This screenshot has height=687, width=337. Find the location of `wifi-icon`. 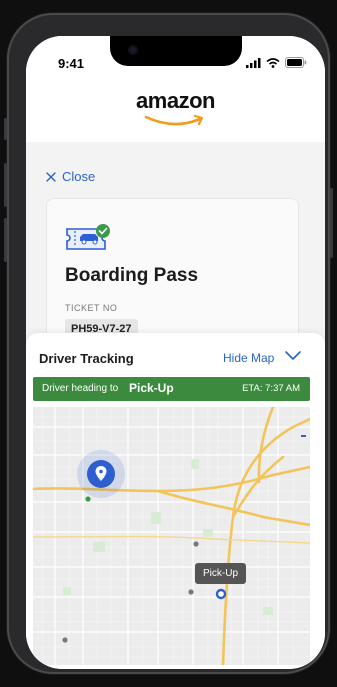

wifi-icon is located at coordinates (273, 62).